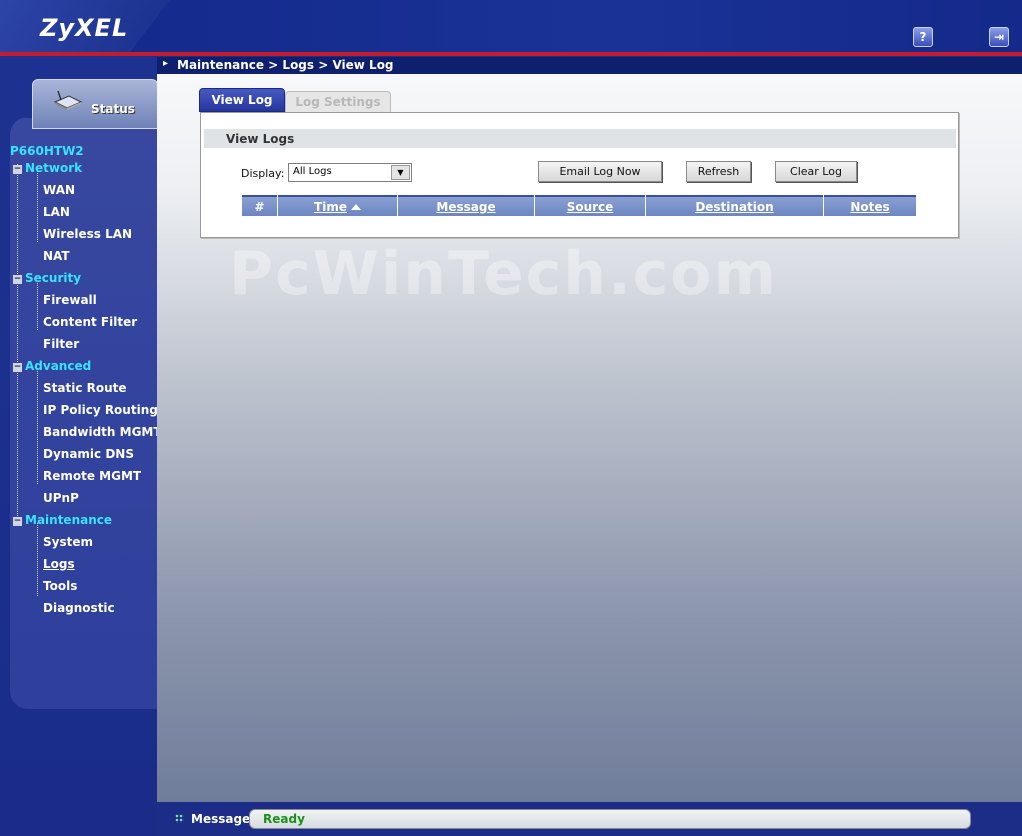 The height and width of the screenshot is (836, 1022). I want to click on col-time: Time, so click(337, 205).